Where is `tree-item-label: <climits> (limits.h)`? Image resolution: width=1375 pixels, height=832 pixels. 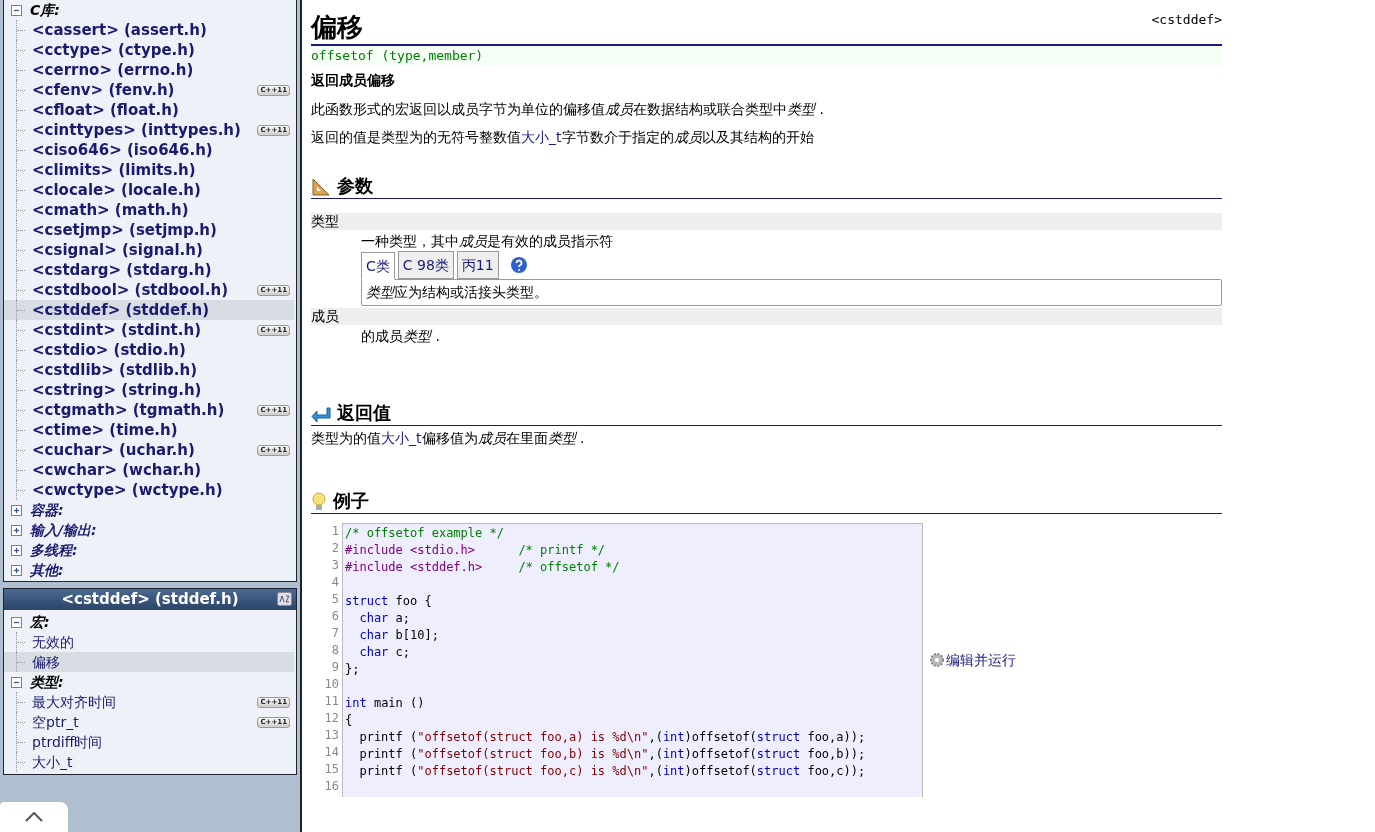 tree-item-label: <climits> (limits.h) is located at coordinates (114, 170).